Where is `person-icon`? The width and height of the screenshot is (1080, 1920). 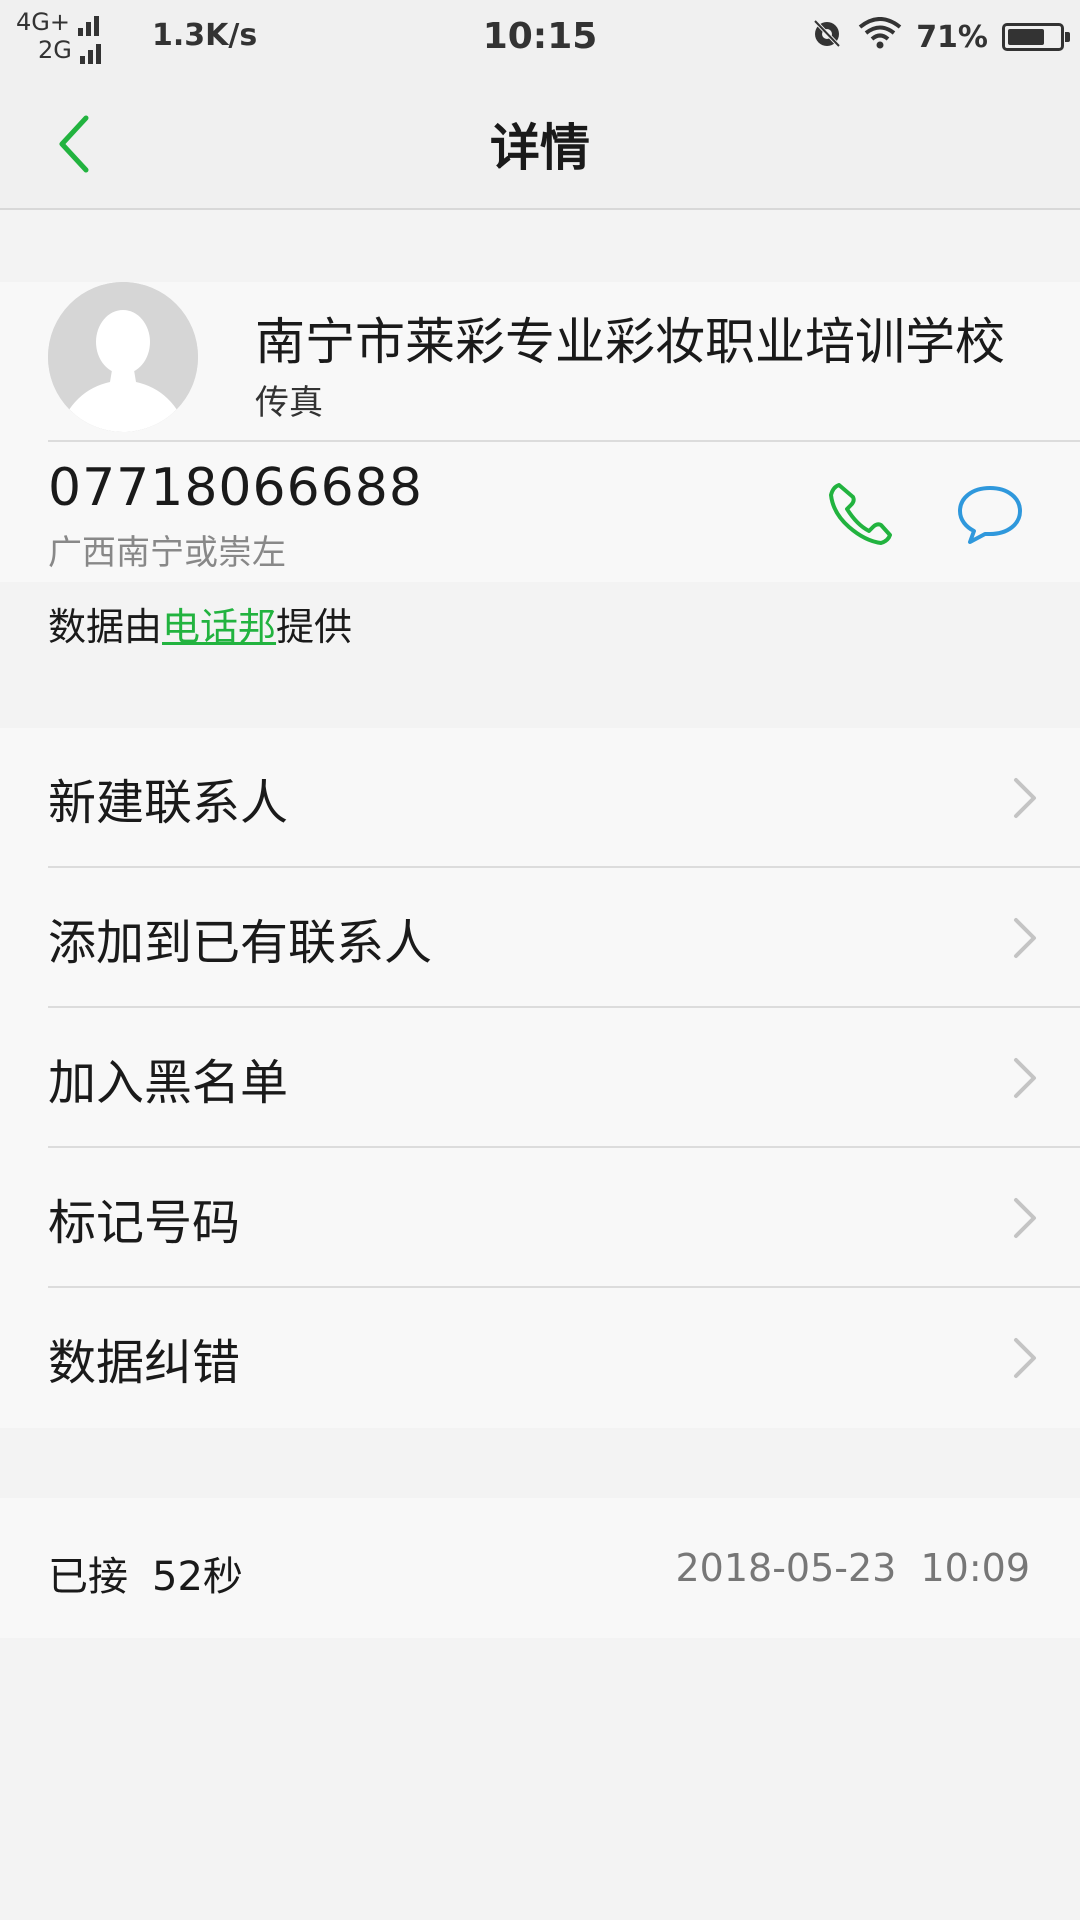 person-icon is located at coordinates (123, 357).